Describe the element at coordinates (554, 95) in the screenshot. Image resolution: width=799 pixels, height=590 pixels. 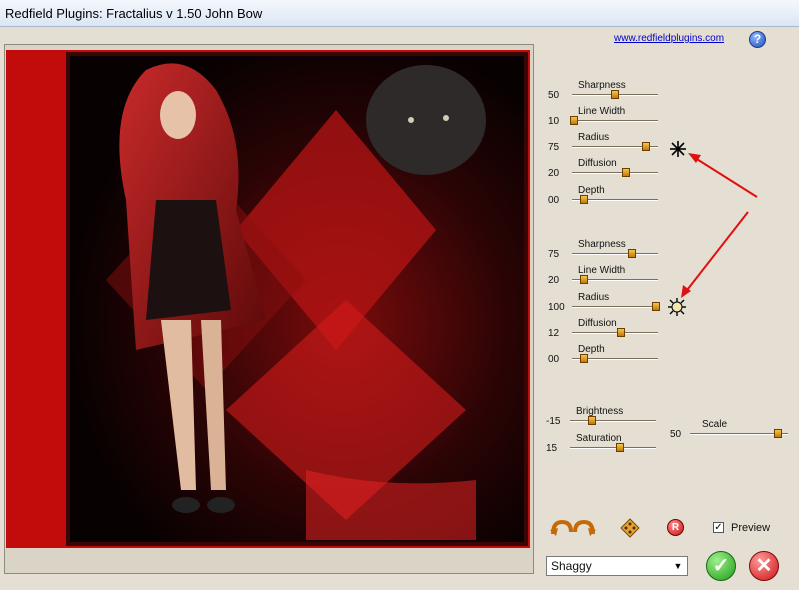
I see `slider-value: 50` at that location.